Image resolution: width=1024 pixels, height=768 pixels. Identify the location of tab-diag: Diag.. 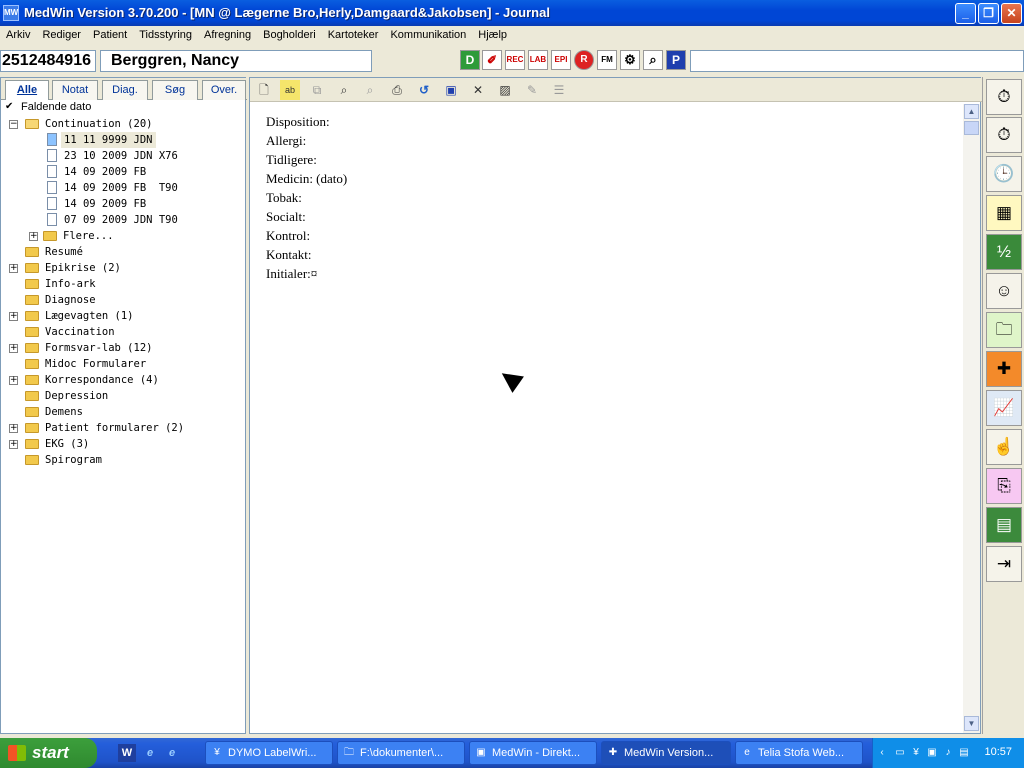
(125, 90).